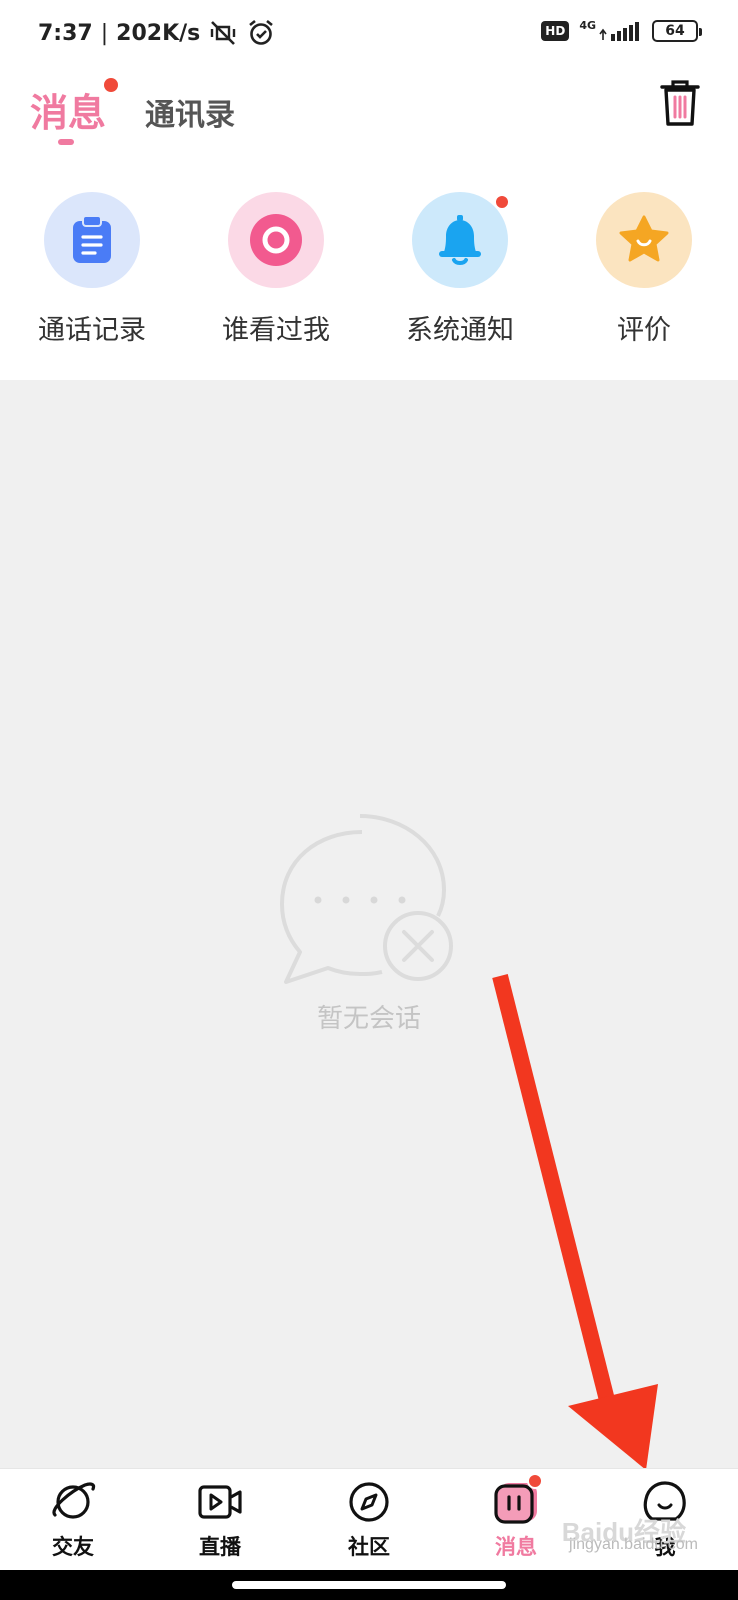 The height and width of the screenshot is (1600, 738). Describe the element at coordinates (369, 33) in the screenshot. I see `status-bar: 7:37 | 202K/s HD 4G 64` at that location.